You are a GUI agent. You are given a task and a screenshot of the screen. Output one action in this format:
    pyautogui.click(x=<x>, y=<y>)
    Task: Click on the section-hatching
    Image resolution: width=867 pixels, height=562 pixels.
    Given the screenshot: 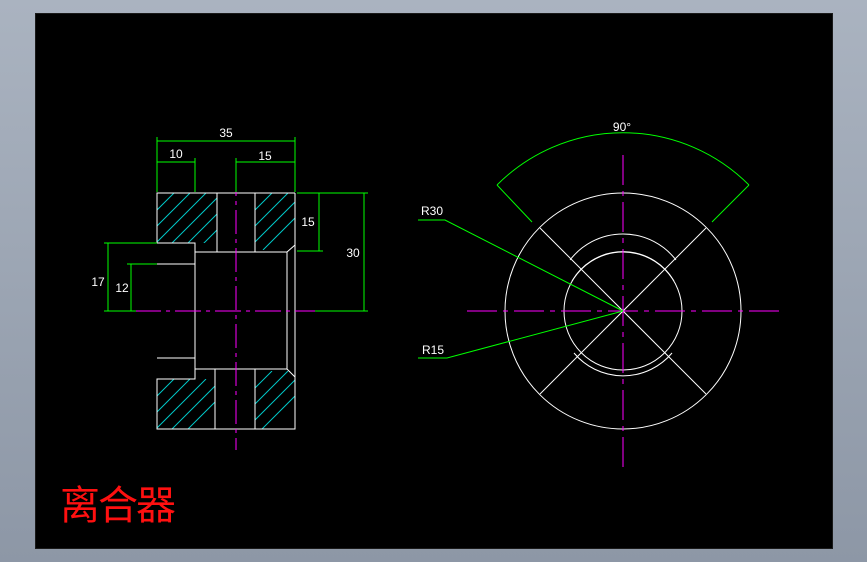 What is the action you would take?
    pyautogui.click(x=226, y=311)
    